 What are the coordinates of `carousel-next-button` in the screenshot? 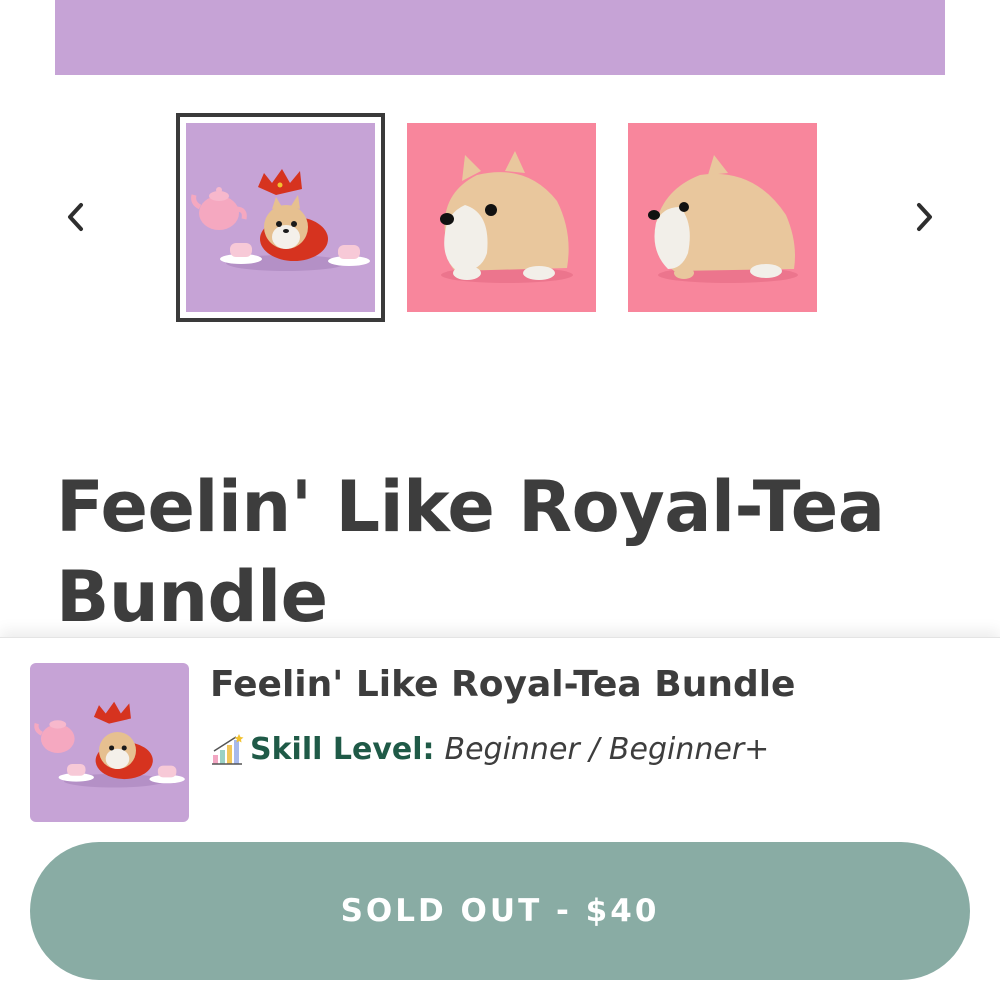 It's located at (924, 217).